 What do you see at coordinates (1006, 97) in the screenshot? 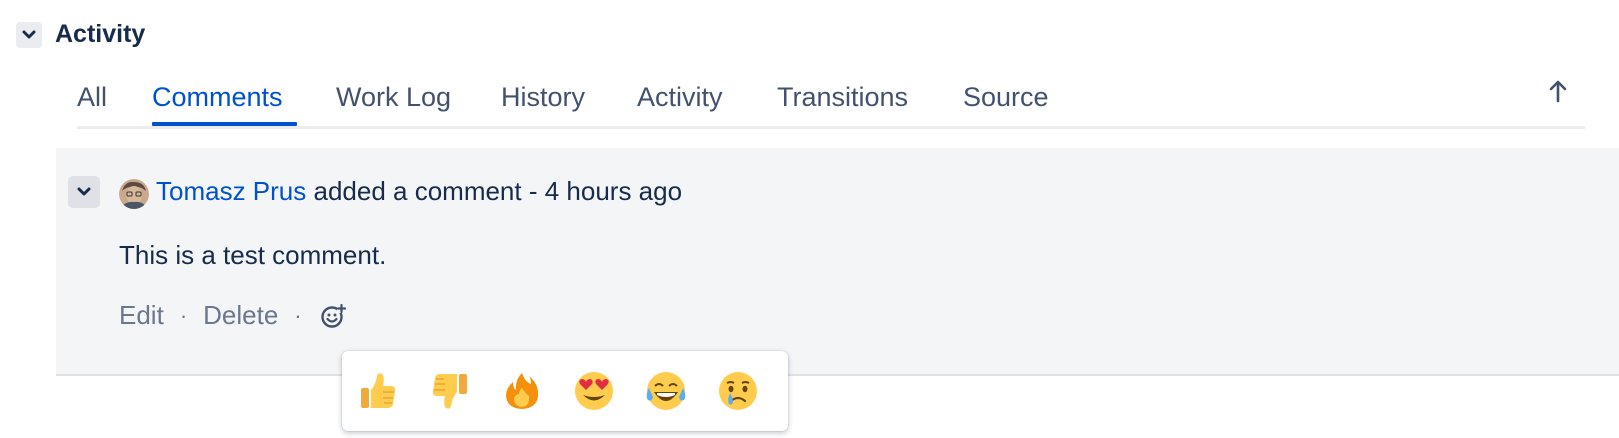
I see `tab-source: Source` at bounding box center [1006, 97].